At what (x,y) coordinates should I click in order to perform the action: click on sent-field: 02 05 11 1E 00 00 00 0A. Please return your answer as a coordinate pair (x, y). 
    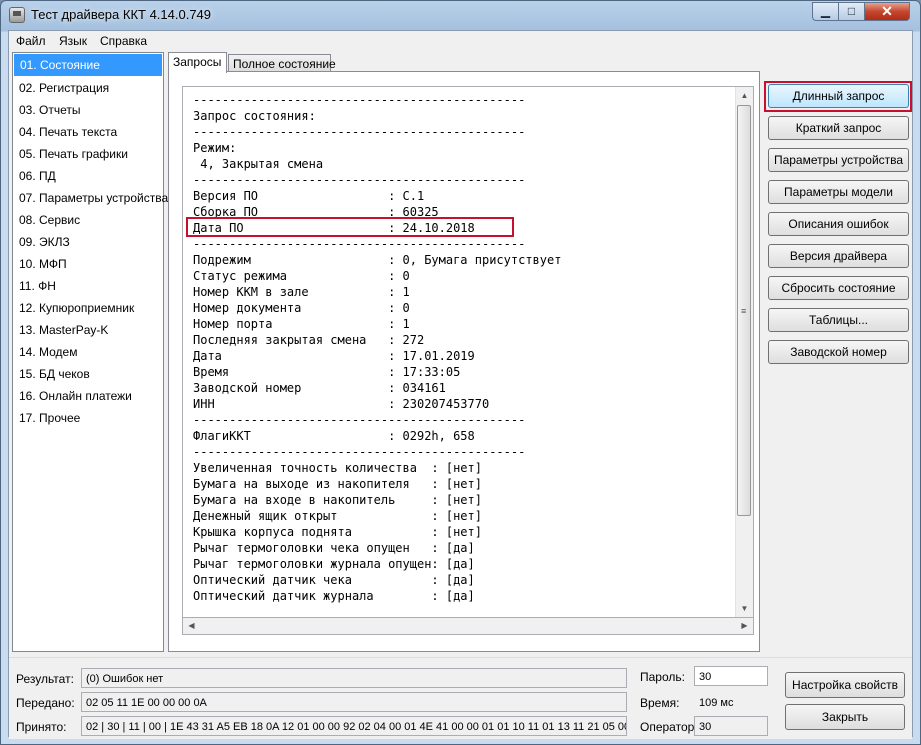
    Looking at the image, I should click on (354, 702).